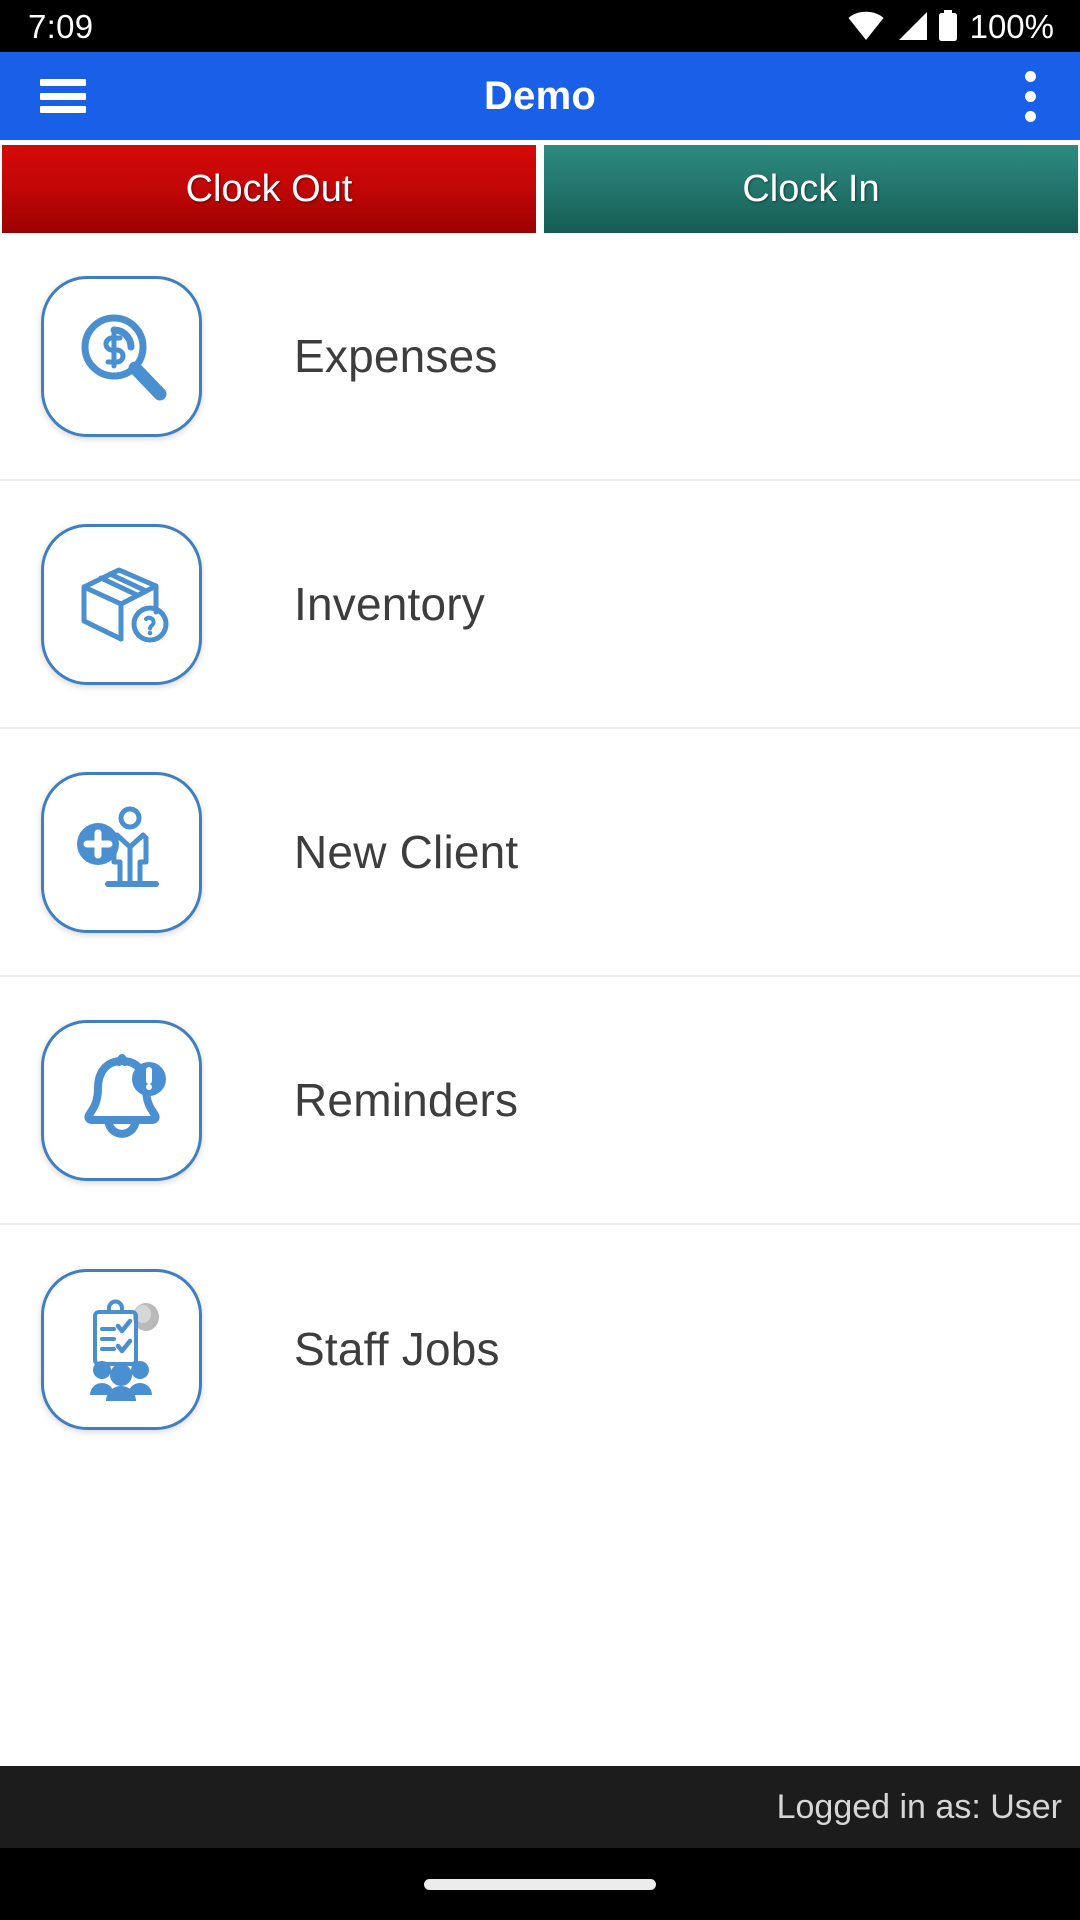 The image size is (1080, 1920). I want to click on list-item-new-client: New Client, so click(540, 853).